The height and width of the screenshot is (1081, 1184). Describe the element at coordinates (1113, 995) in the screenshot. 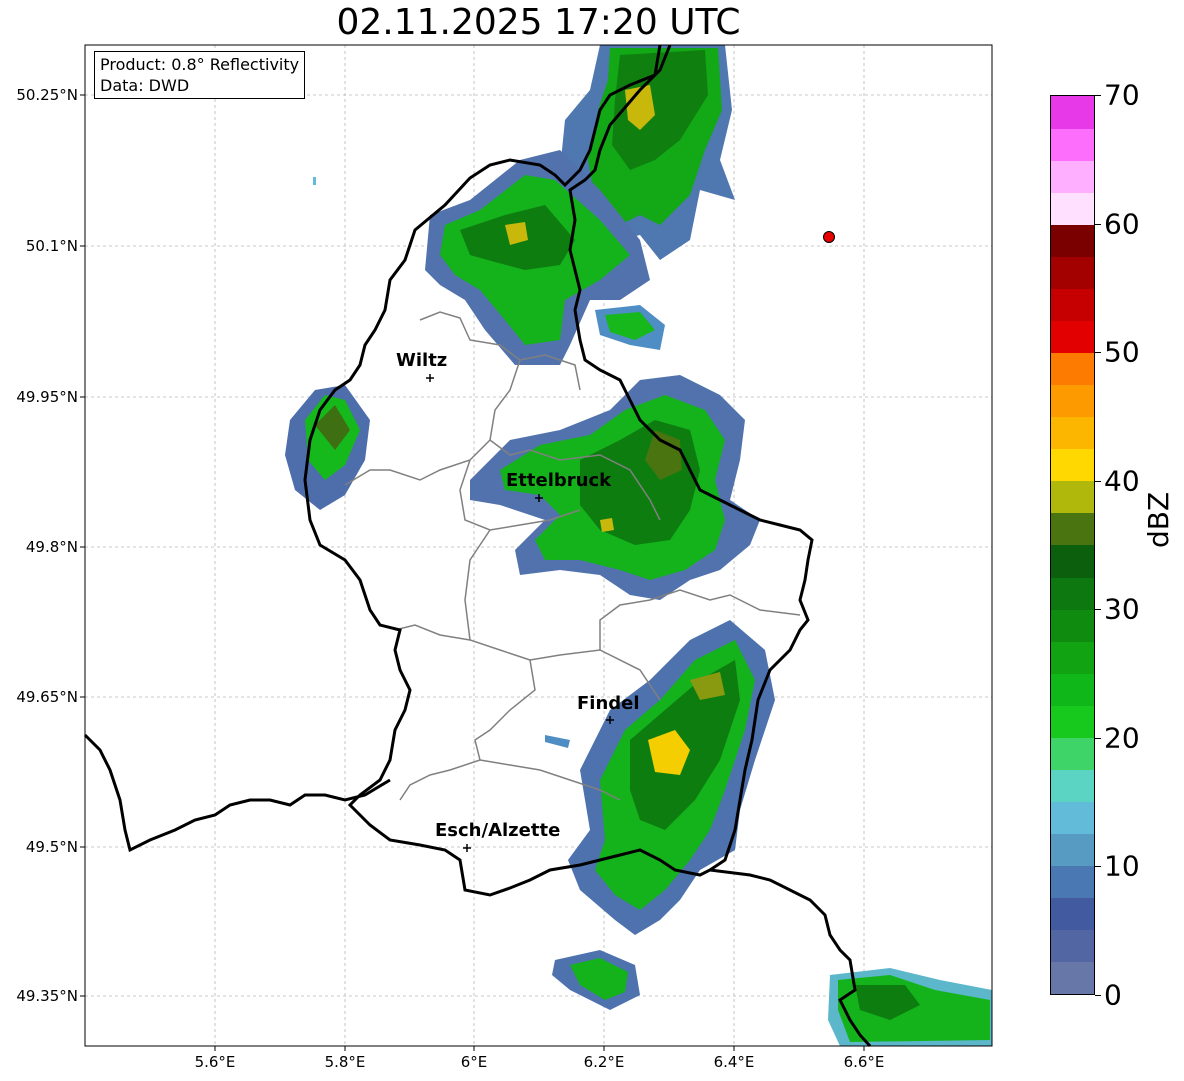

I see `colorbar-tick-label: 0` at that location.